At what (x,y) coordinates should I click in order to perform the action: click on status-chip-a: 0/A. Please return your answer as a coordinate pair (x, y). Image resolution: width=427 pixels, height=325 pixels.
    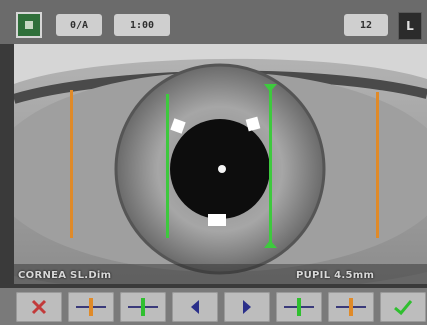
    Looking at the image, I should click on (79, 25).